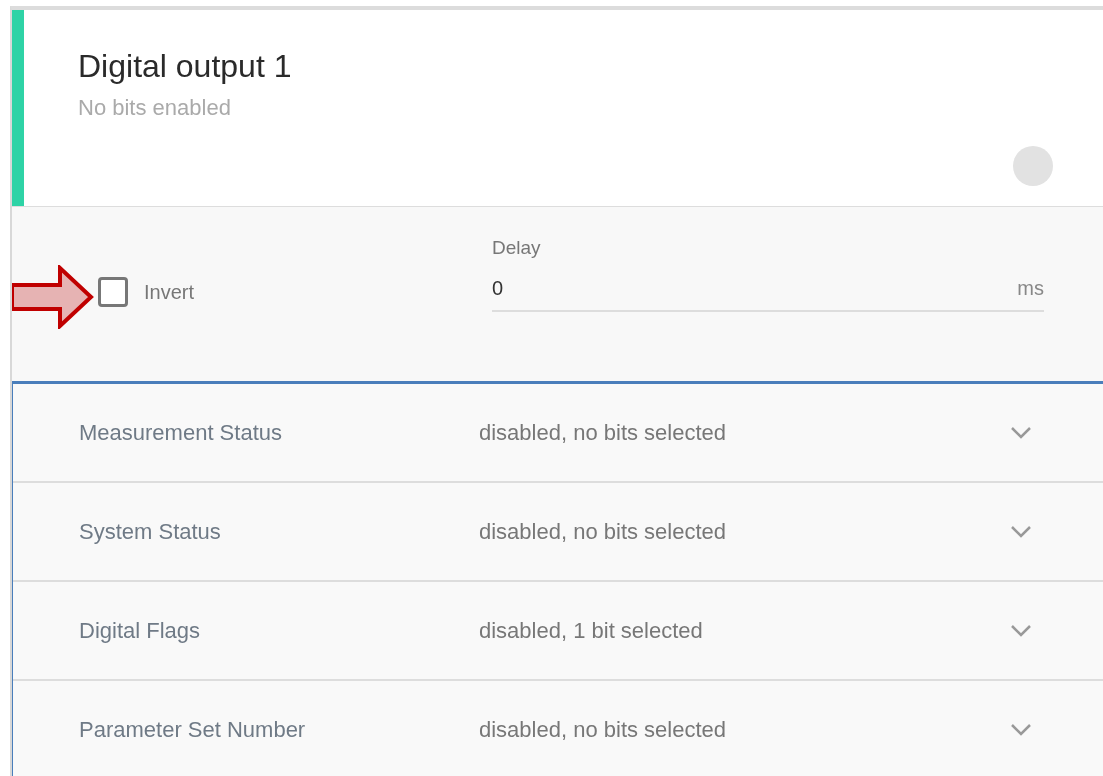  I want to click on card-title: Digital output 1, so click(185, 66).